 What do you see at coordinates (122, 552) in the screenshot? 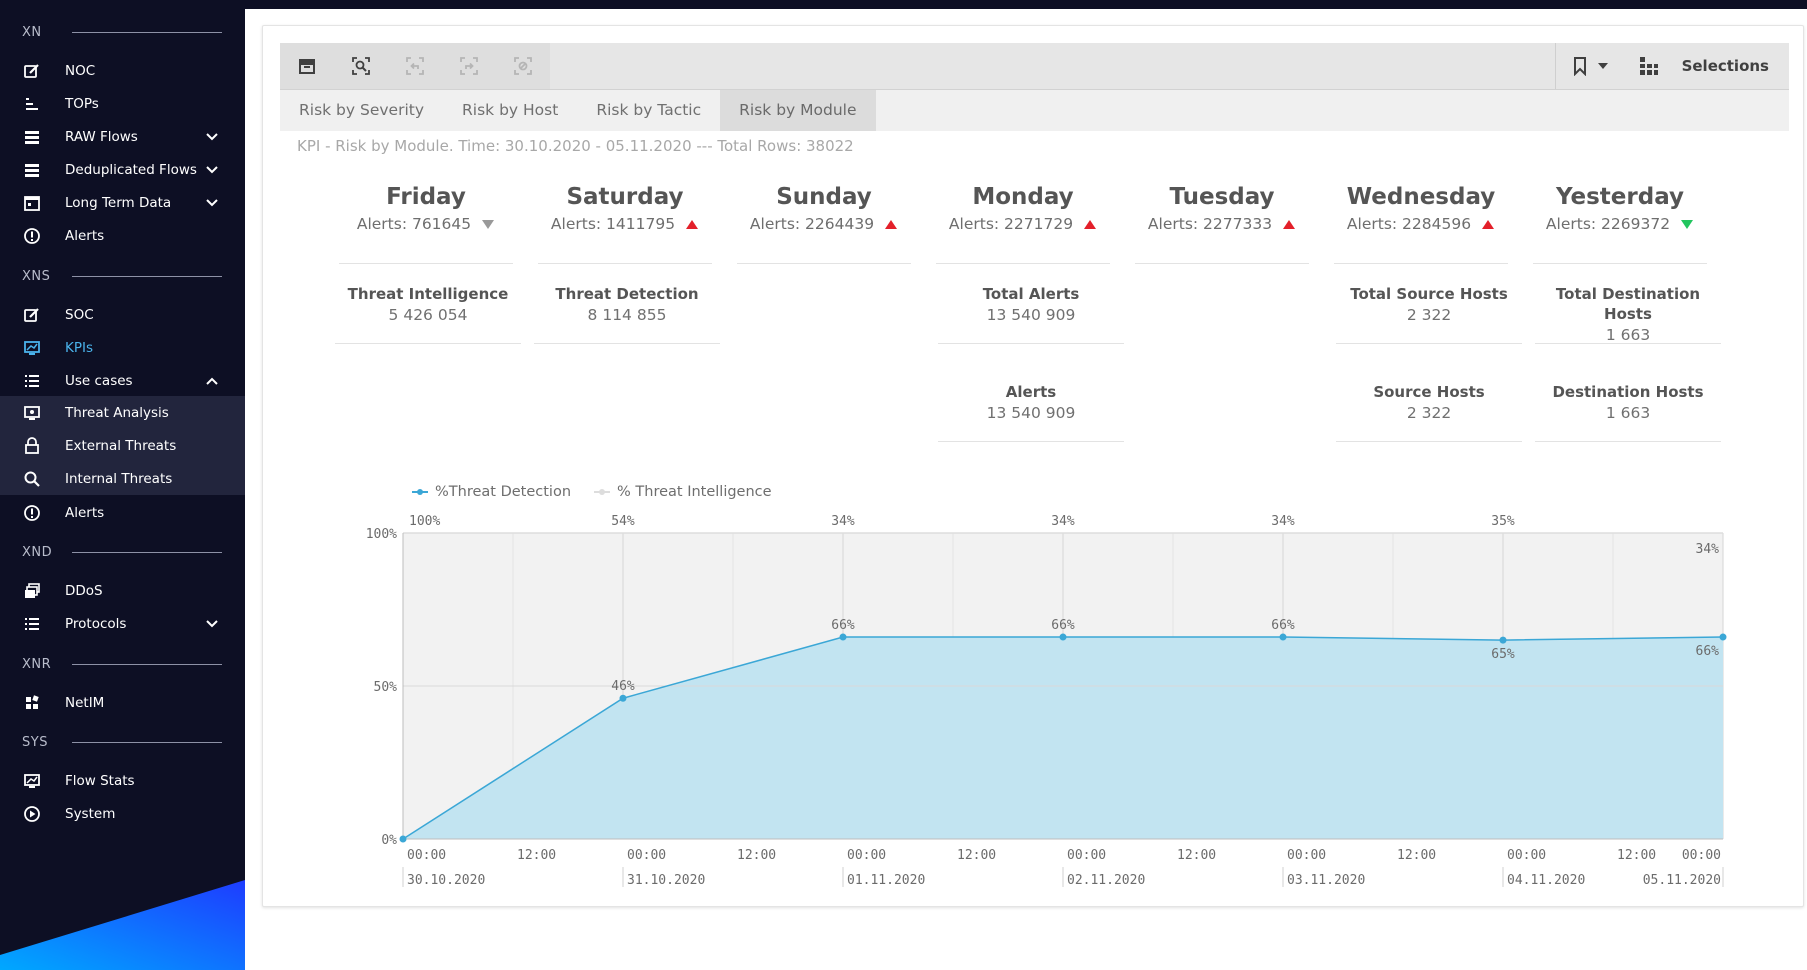
I see `section-xnd: XND` at bounding box center [122, 552].